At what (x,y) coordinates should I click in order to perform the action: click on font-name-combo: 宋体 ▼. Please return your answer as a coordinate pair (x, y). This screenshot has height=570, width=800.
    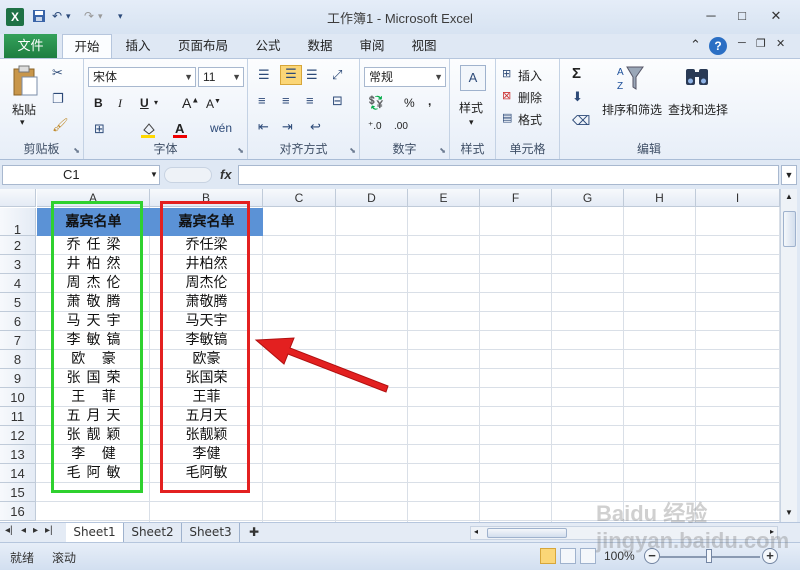
    Looking at the image, I should click on (142, 77).